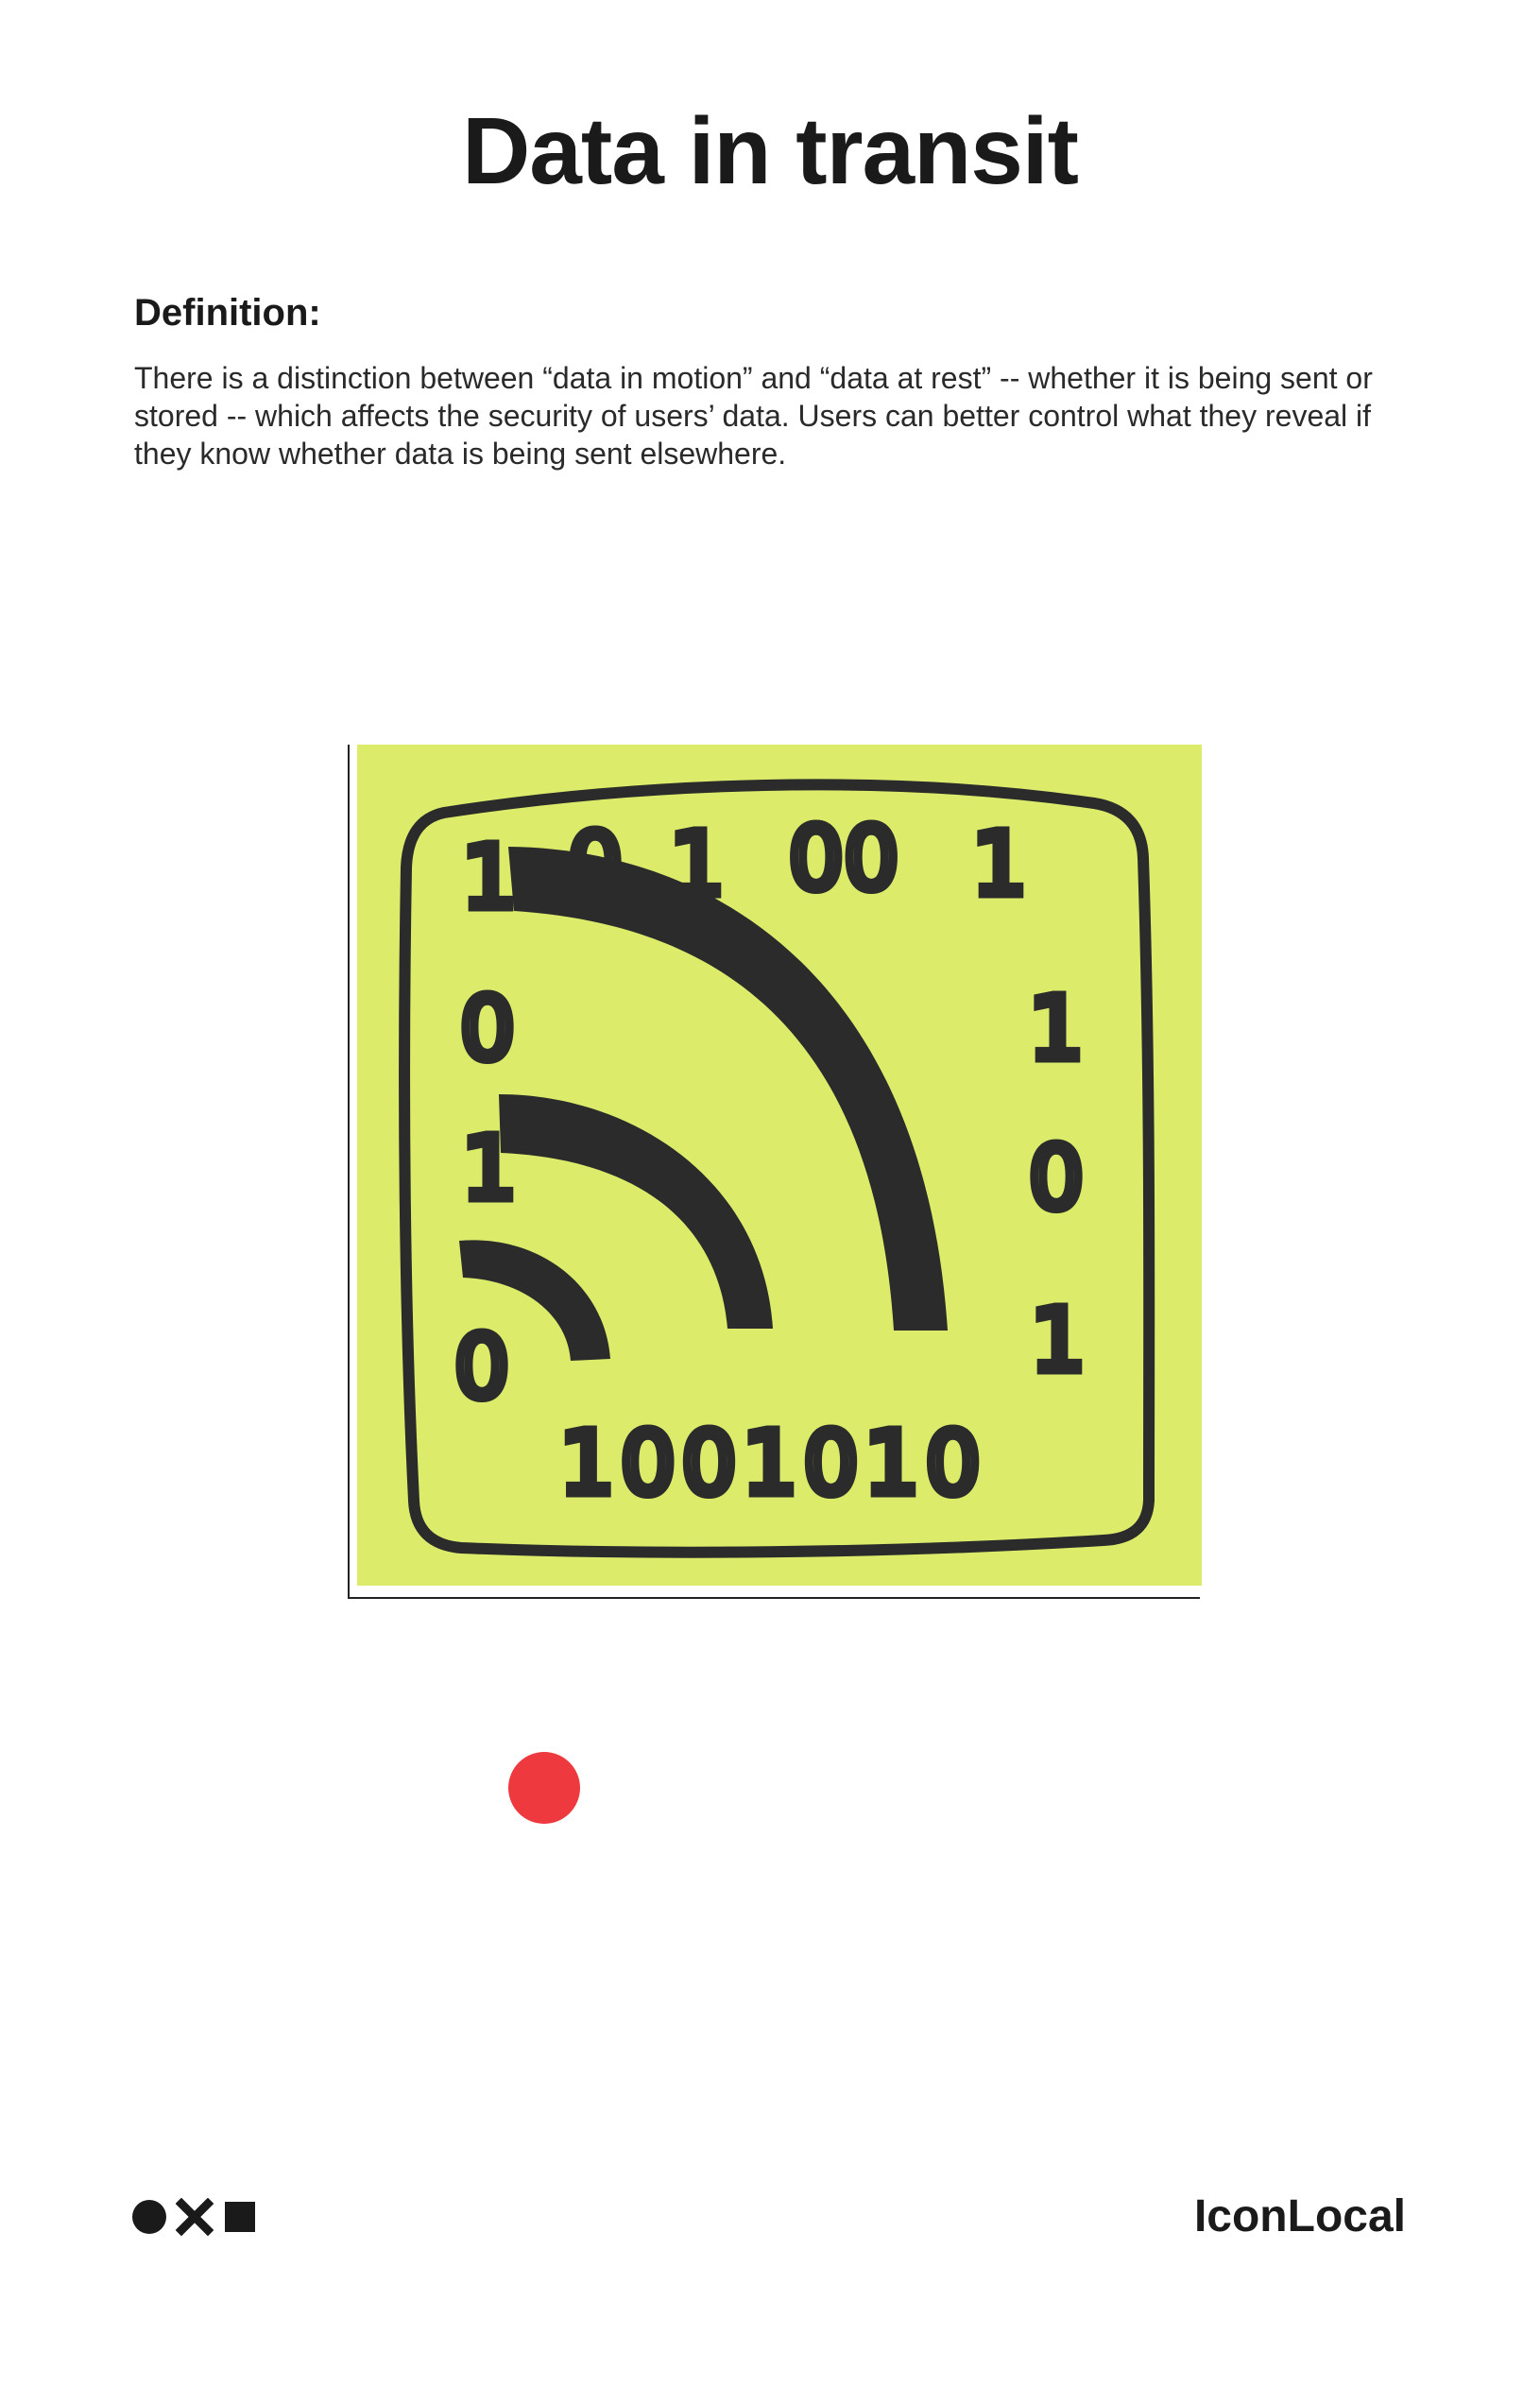  Describe the element at coordinates (596, 864) in the screenshot. I see `top-digit-2: 0` at that location.